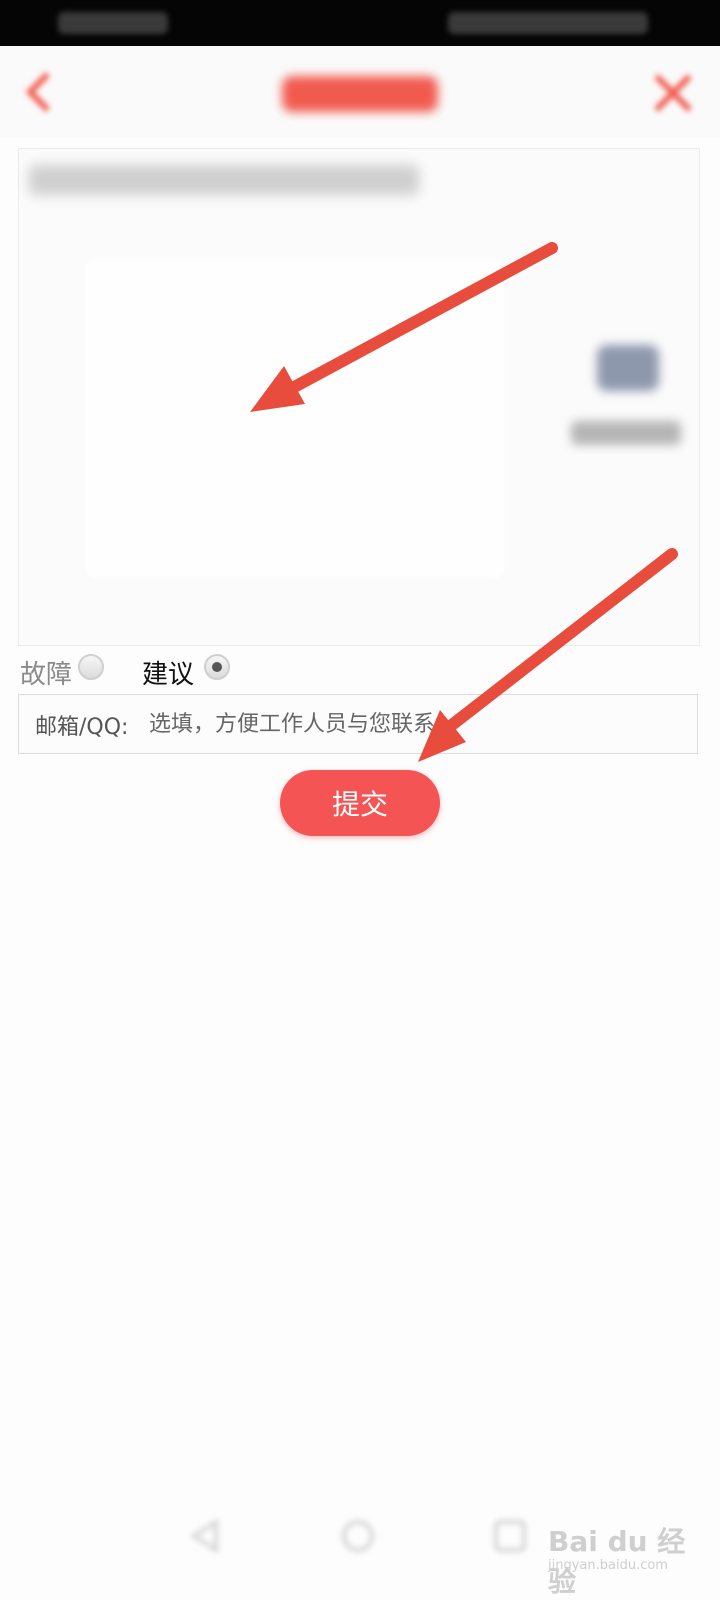 Image resolution: width=720 pixels, height=1600 pixels. Describe the element at coordinates (628, 368) in the screenshot. I see `camera-icon` at that location.